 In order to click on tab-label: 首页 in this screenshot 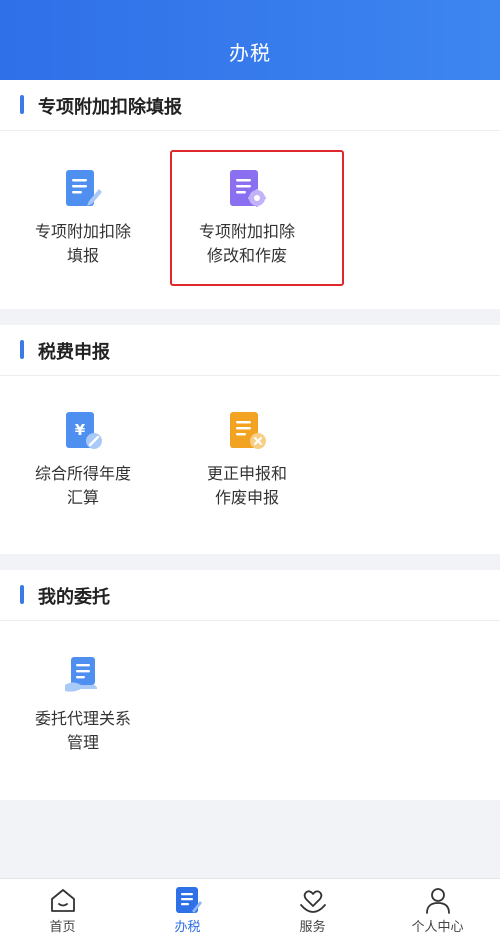, I will do `click(62, 927)`.